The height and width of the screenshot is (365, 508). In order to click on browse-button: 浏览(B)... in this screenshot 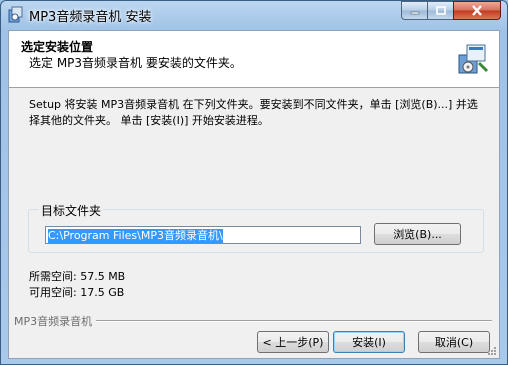, I will do `click(417, 234)`.